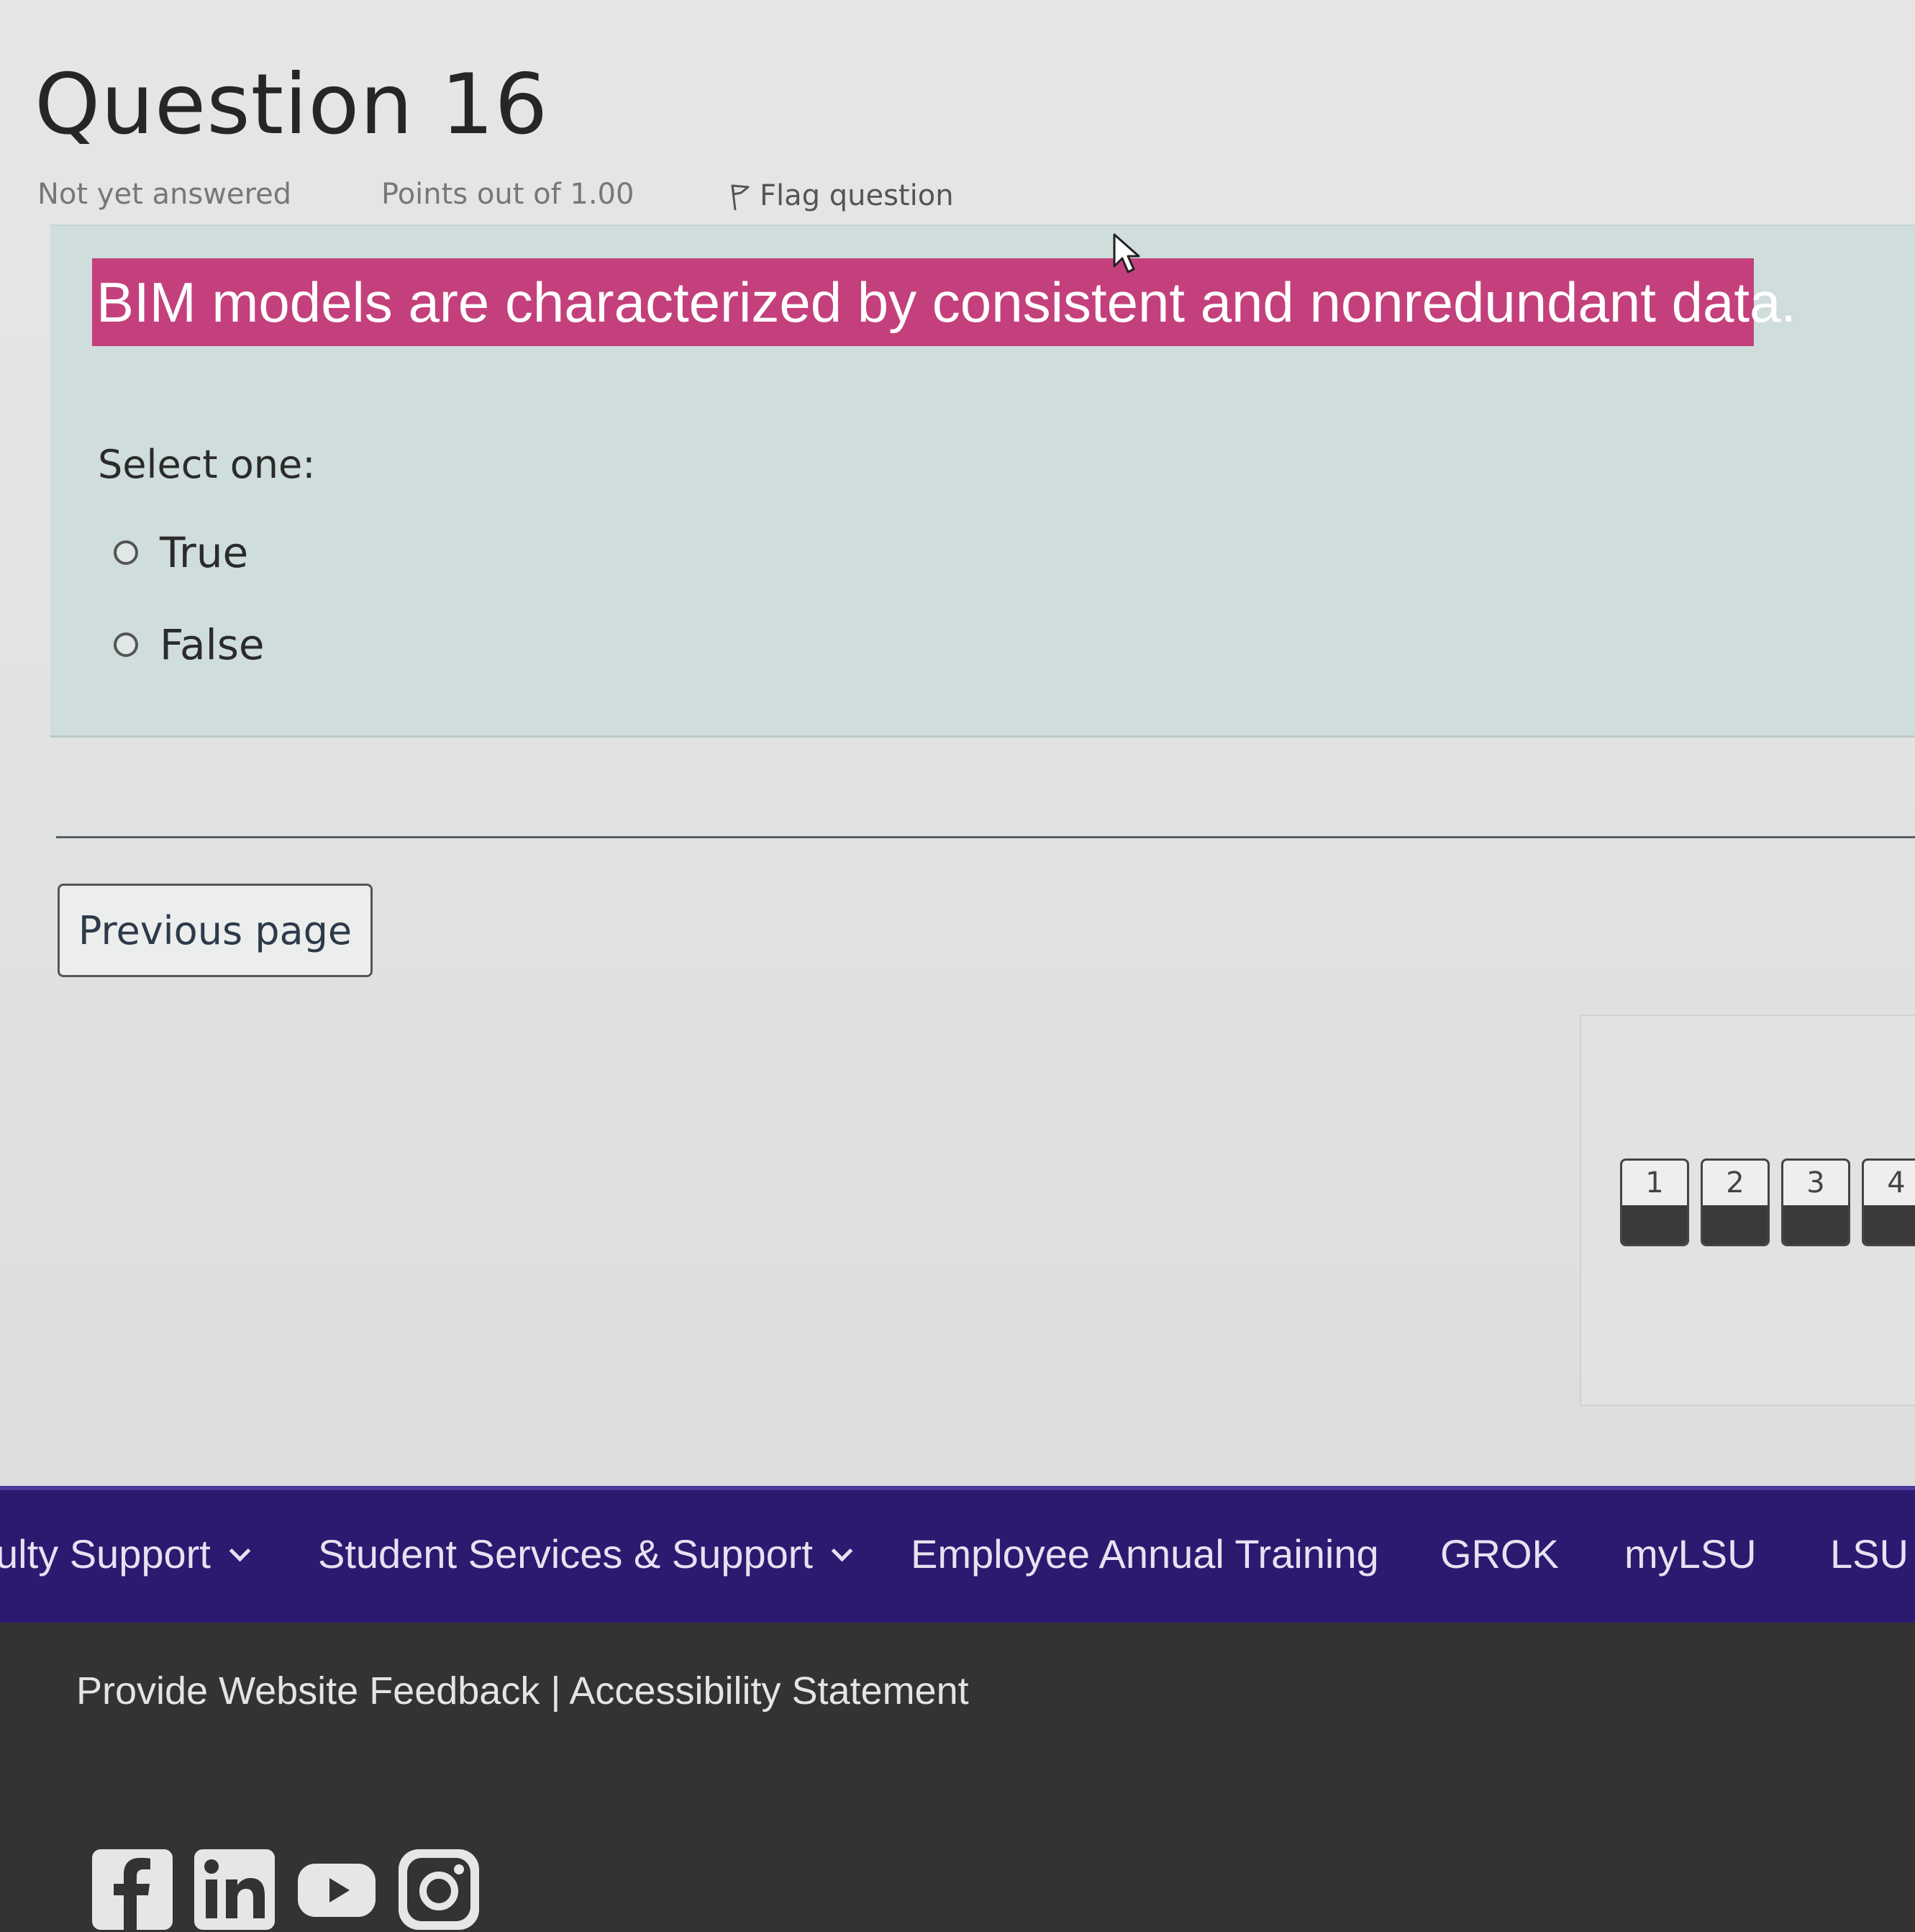 The height and width of the screenshot is (1932, 1915). I want to click on quiz-nav-number: 3, so click(1816, 1182).